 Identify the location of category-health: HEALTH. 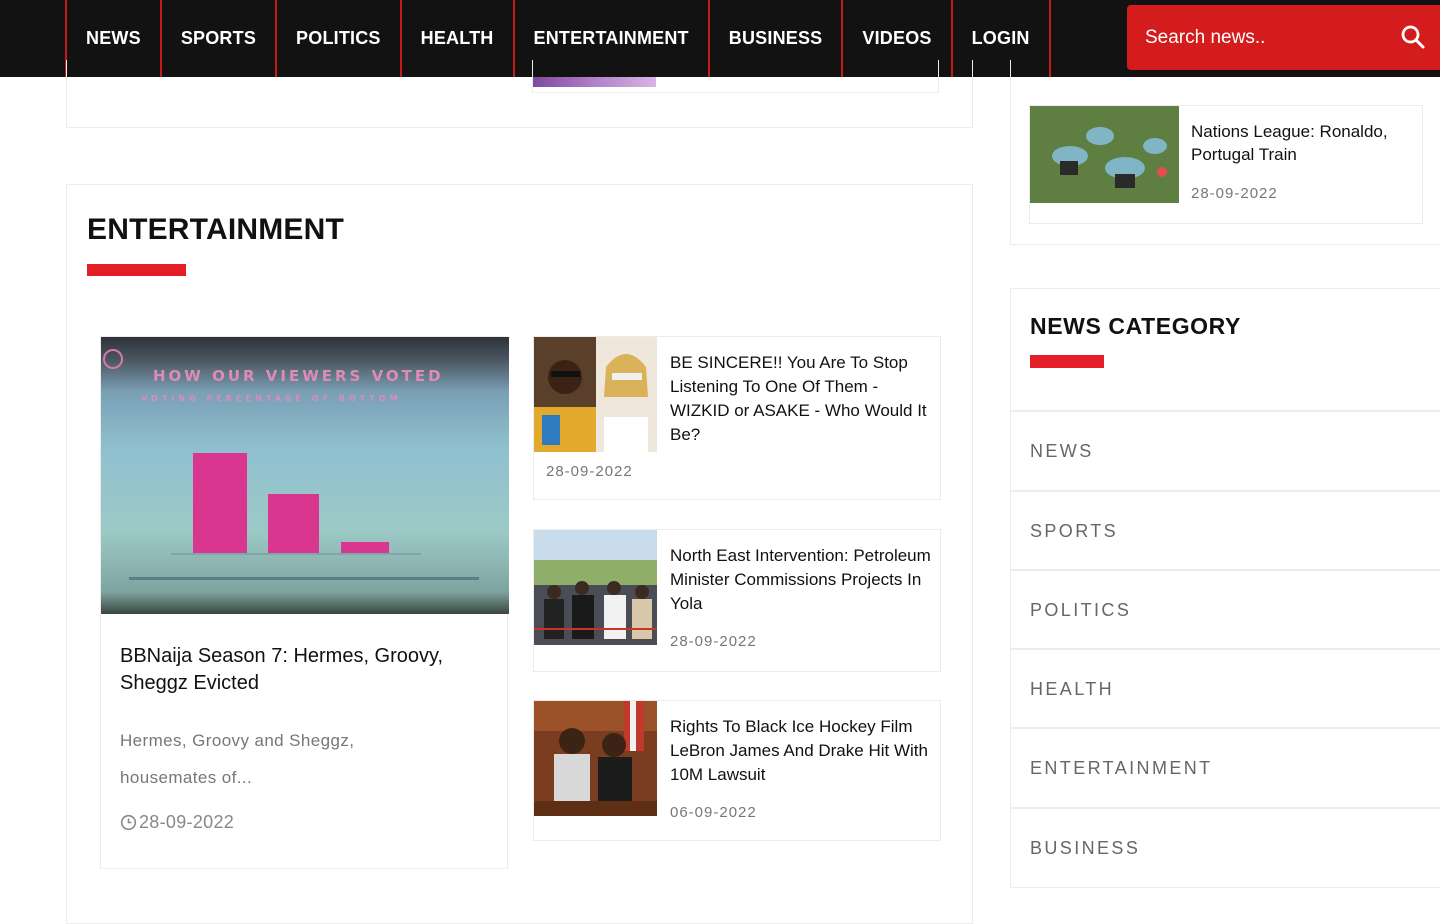
(1225, 688).